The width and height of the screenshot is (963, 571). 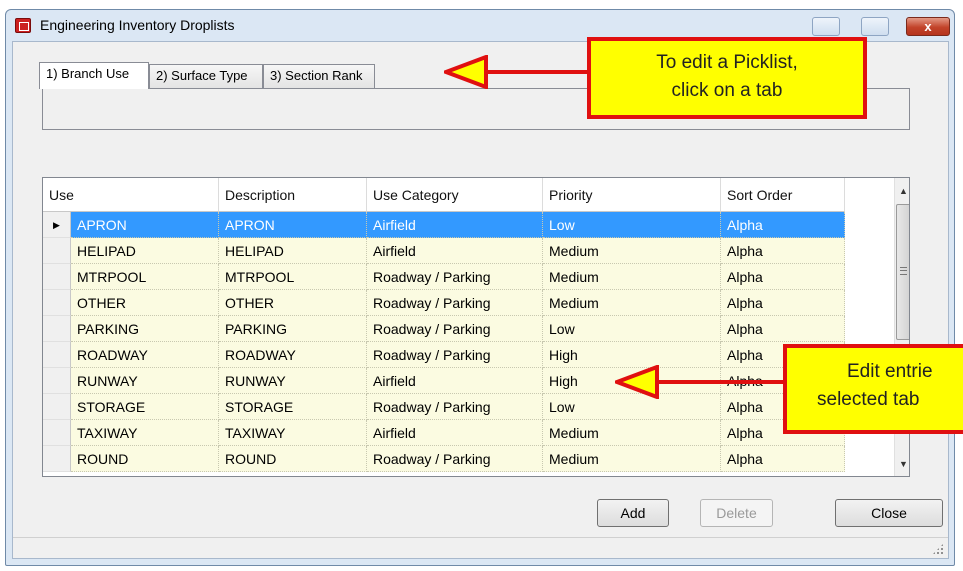 What do you see at coordinates (826, 26) in the screenshot?
I see `minimize-button` at bounding box center [826, 26].